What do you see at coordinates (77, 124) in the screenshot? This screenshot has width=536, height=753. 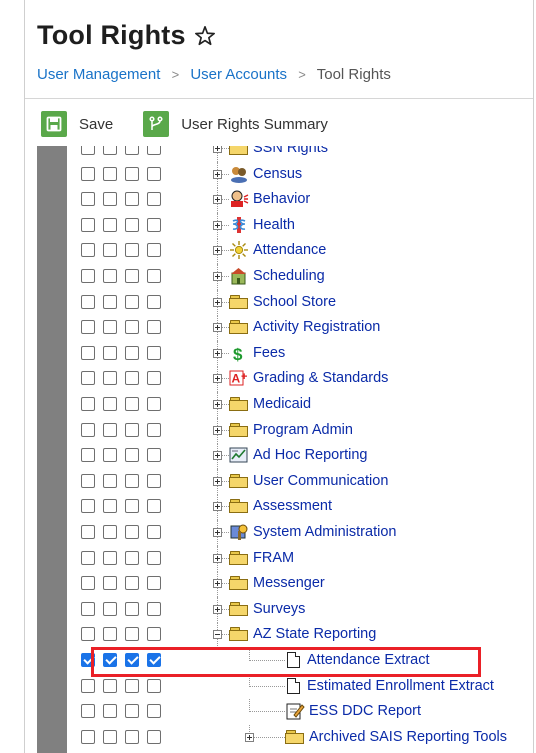 I see `save-button: Save` at bounding box center [77, 124].